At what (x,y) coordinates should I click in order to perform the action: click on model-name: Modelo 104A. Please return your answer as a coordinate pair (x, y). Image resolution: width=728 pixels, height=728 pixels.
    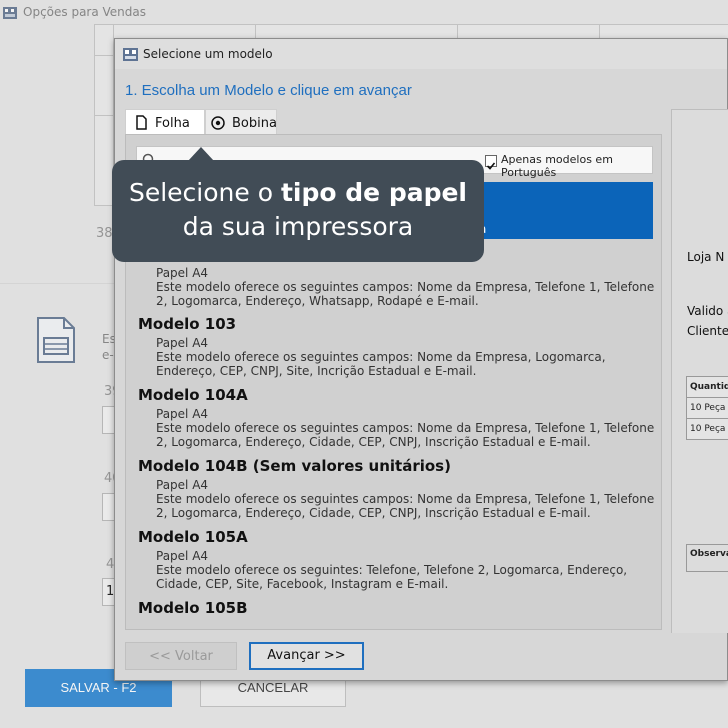
    Looking at the image, I should click on (193, 395).